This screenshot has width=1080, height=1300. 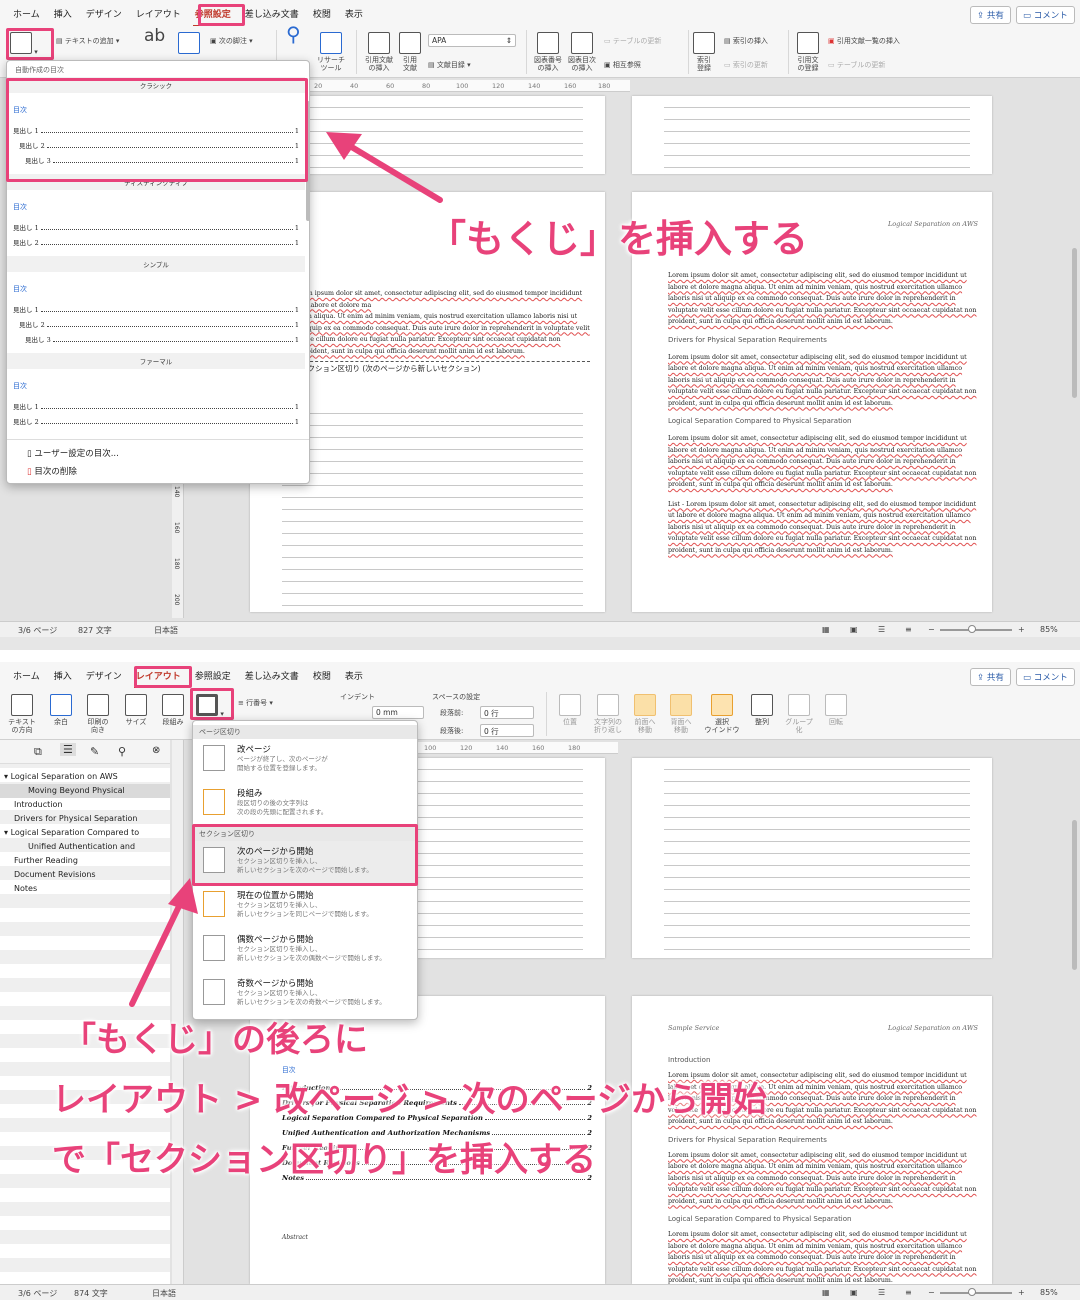 I want to click on update-table2-button: ▭ テーブルの更新, so click(x=856, y=65).